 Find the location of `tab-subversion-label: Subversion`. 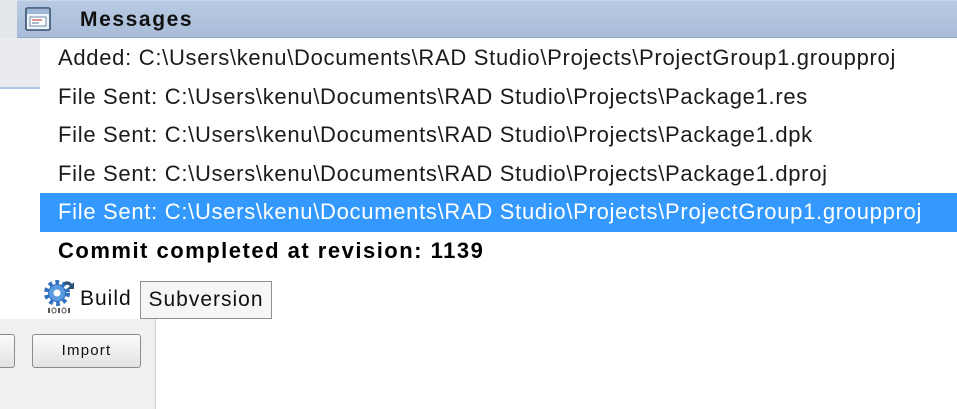

tab-subversion-label: Subversion is located at coordinates (206, 299).